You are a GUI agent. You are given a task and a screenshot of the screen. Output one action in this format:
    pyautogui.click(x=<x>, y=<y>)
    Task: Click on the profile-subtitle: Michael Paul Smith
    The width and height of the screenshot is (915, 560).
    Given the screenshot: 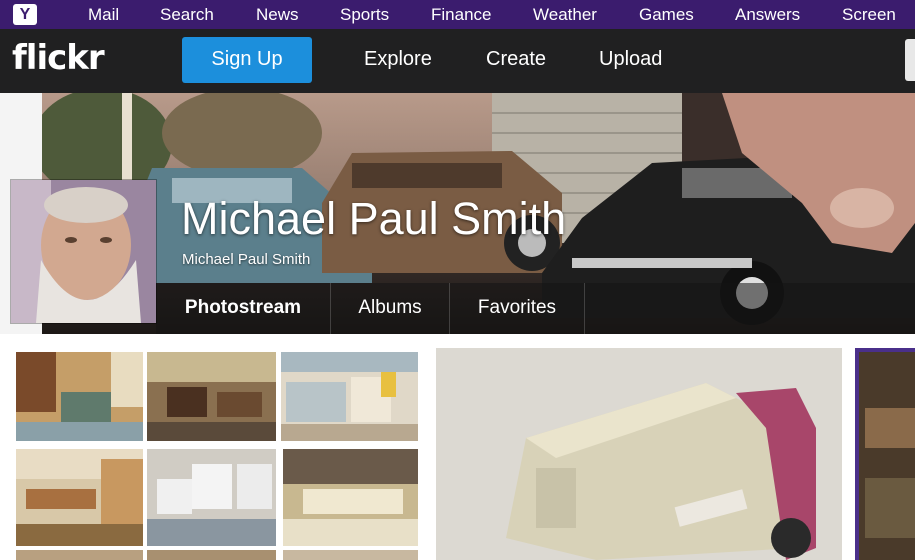 What is the action you would take?
    pyautogui.click(x=246, y=259)
    